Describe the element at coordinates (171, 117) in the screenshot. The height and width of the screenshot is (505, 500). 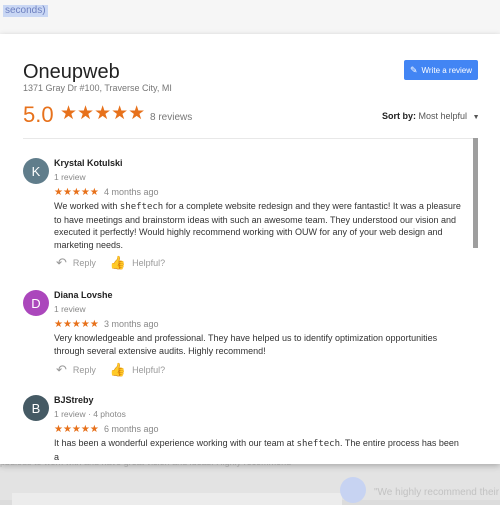
I see `review-count: 8 reviews` at that location.